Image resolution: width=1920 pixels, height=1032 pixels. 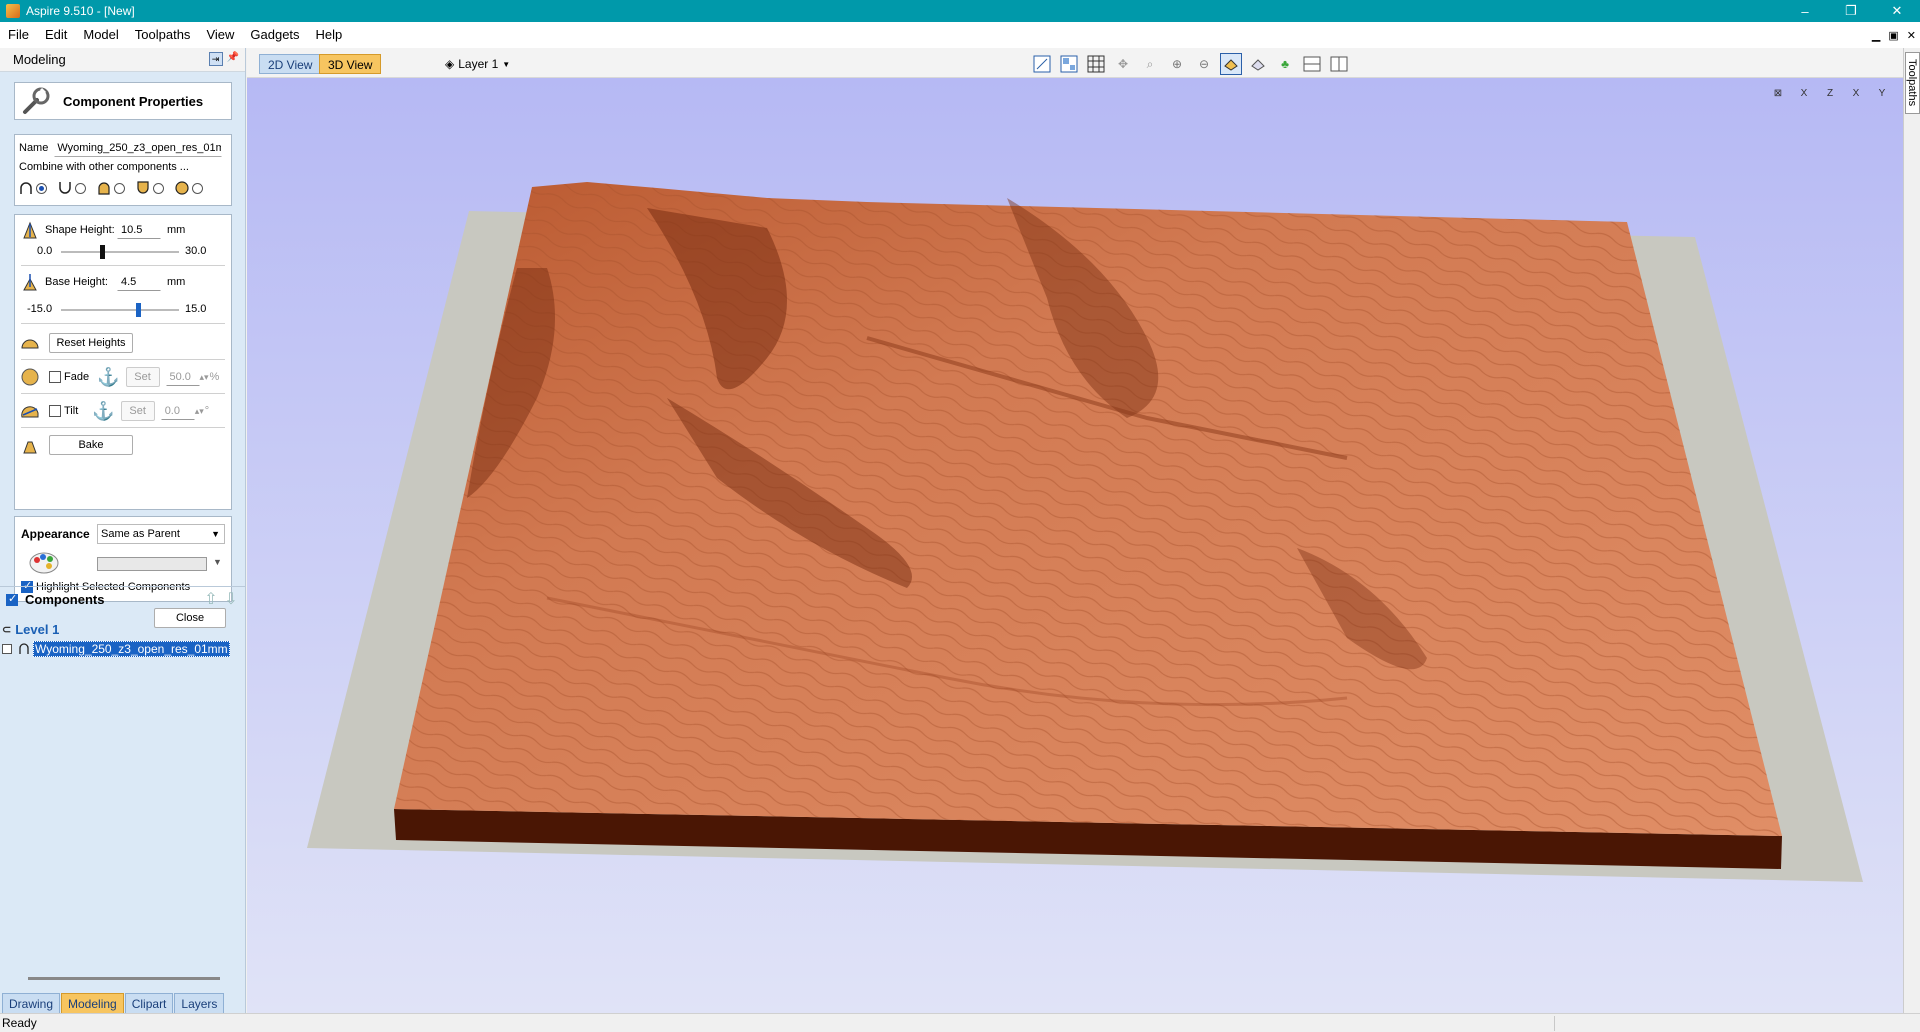 I want to click on appearance-dropdown: Same as Parent ▼, so click(x=161, y=534).